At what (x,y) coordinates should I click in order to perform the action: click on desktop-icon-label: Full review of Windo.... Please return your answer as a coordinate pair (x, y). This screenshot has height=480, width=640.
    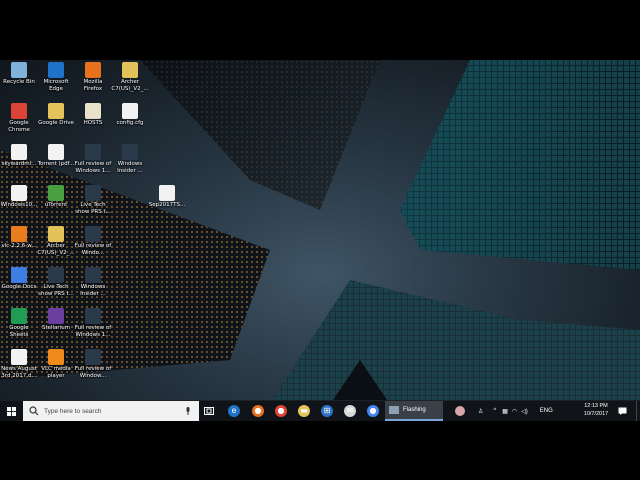
    Looking at the image, I should click on (93, 249).